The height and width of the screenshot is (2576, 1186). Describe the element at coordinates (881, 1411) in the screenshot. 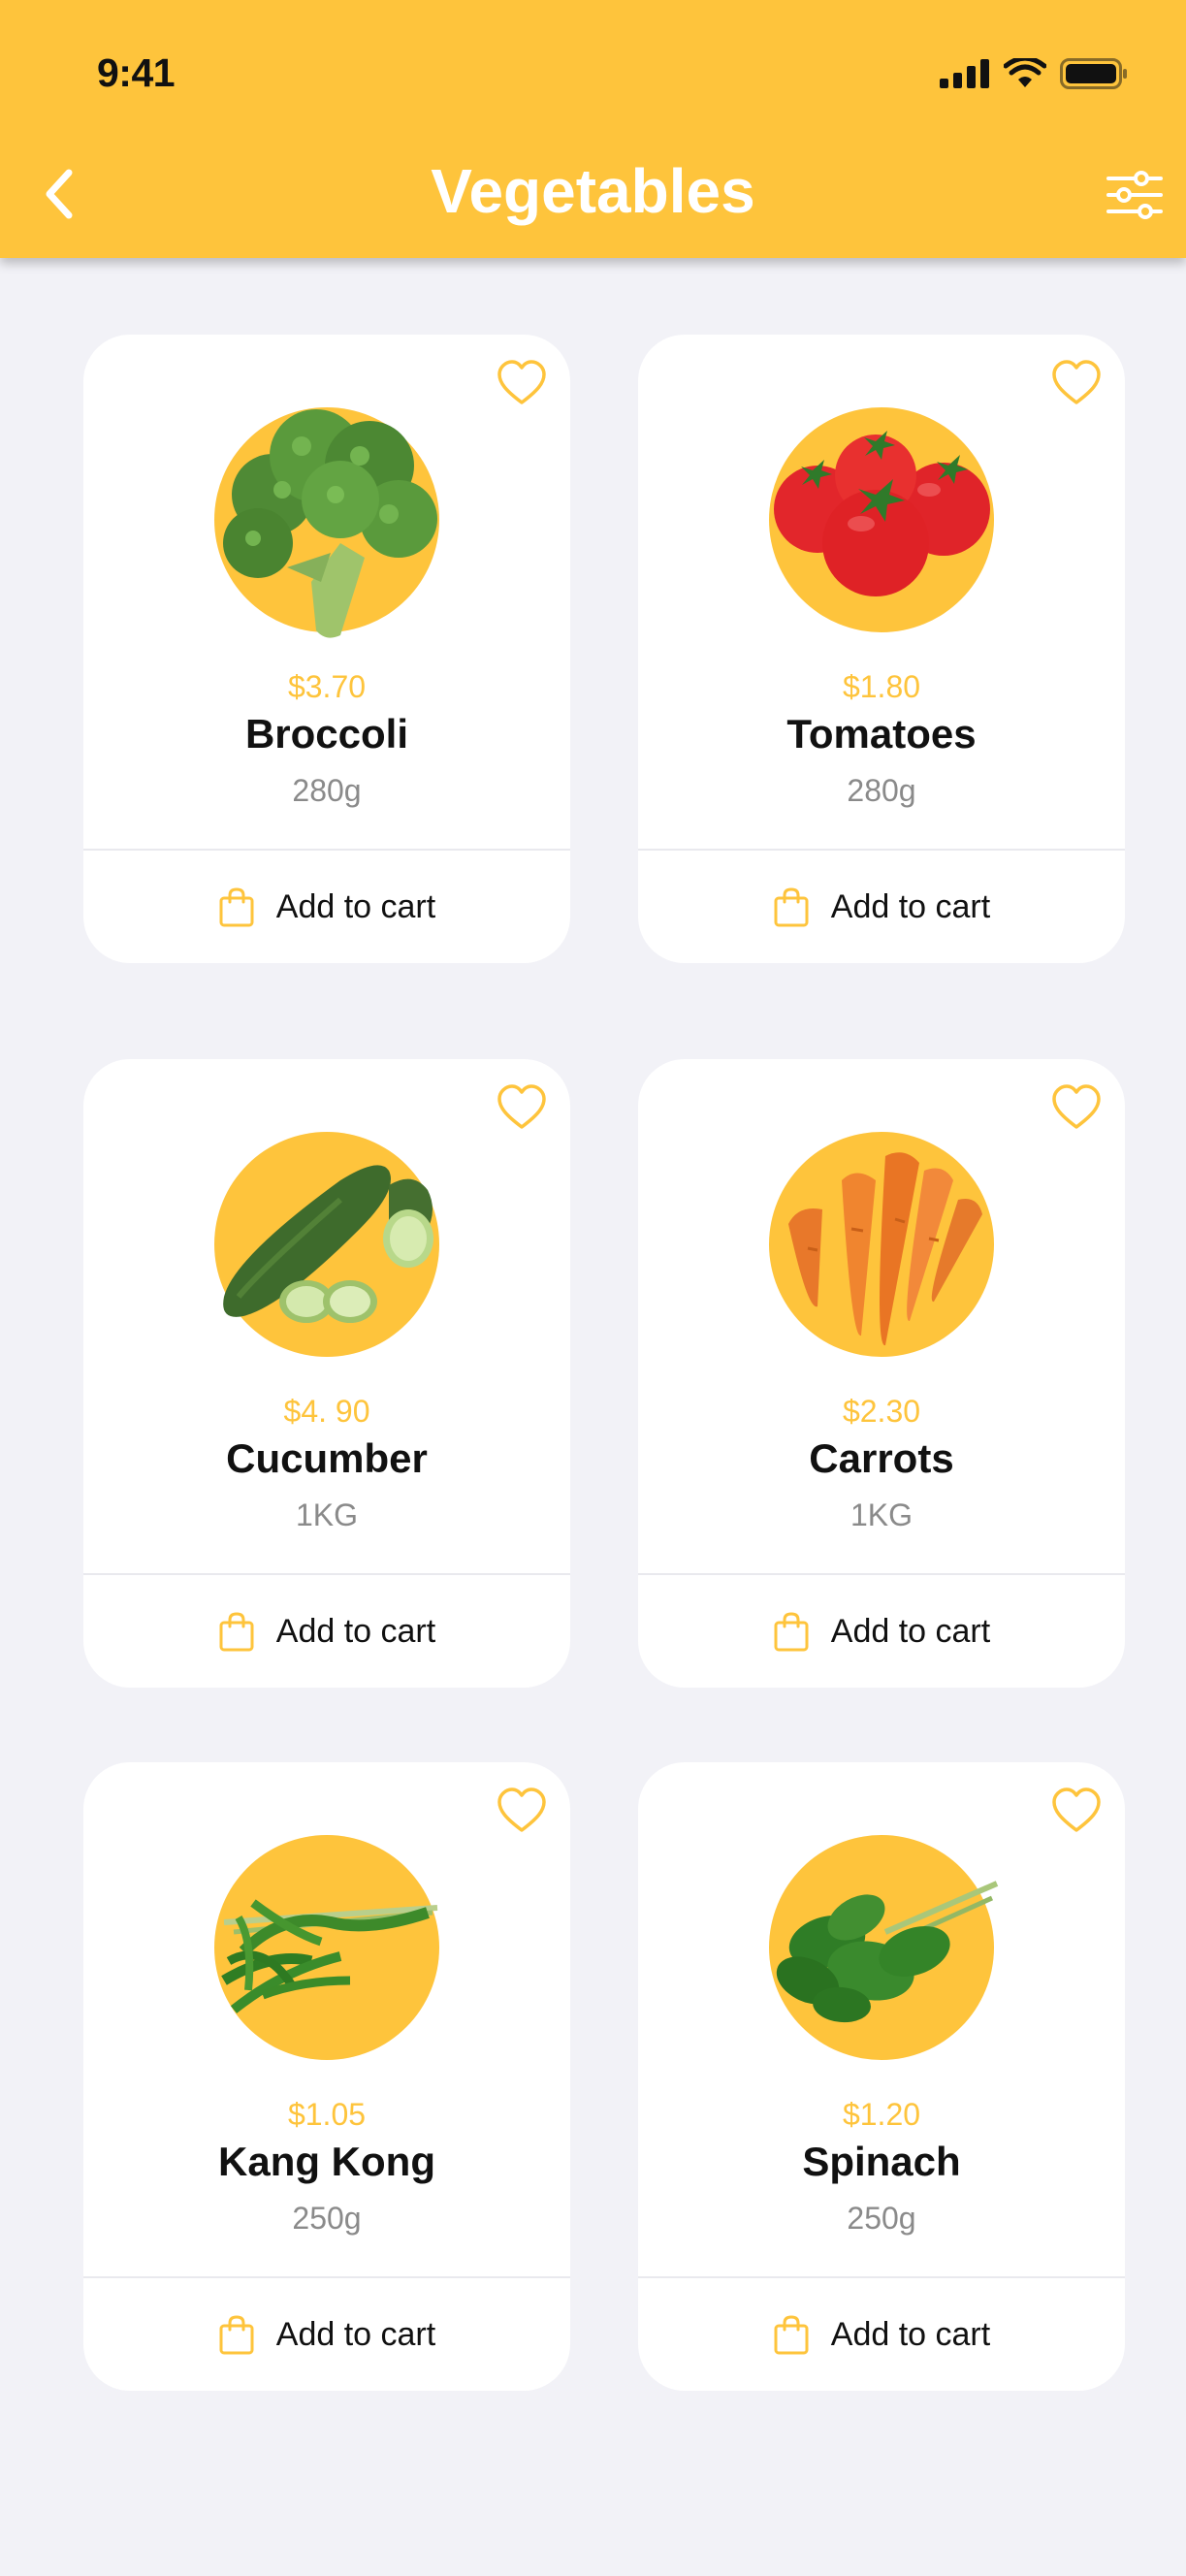

I see `product-price: $2.30` at that location.